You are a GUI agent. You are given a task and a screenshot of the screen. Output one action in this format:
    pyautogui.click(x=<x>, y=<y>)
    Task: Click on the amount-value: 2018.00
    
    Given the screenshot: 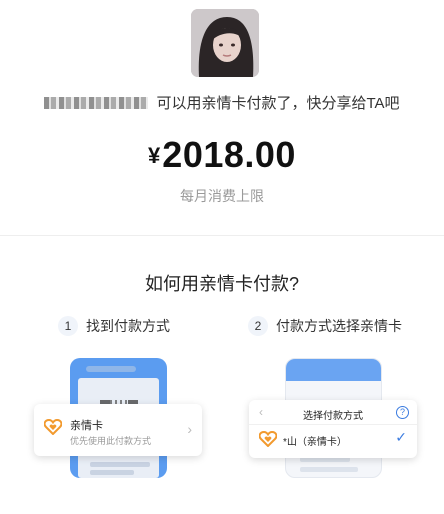 What is the action you would take?
    pyautogui.click(x=229, y=154)
    